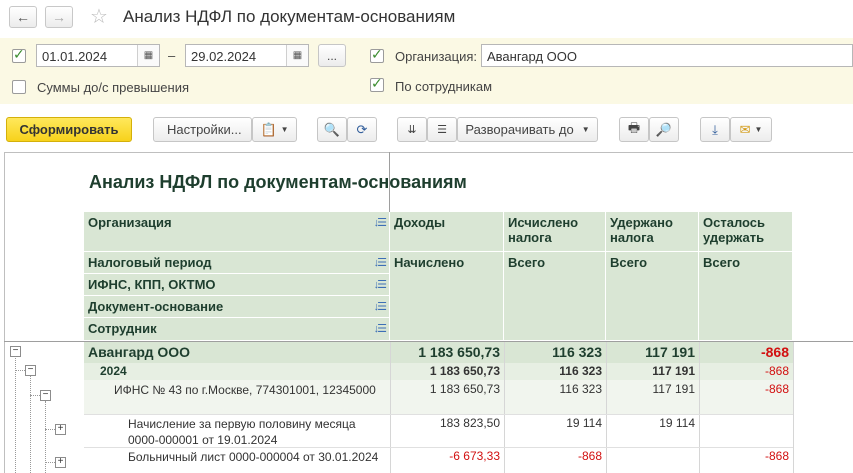 The height and width of the screenshot is (473, 853). Describe the element at coordinates (474, 456) in the screenshot. I see `row-income: -6 673,33` at that location.